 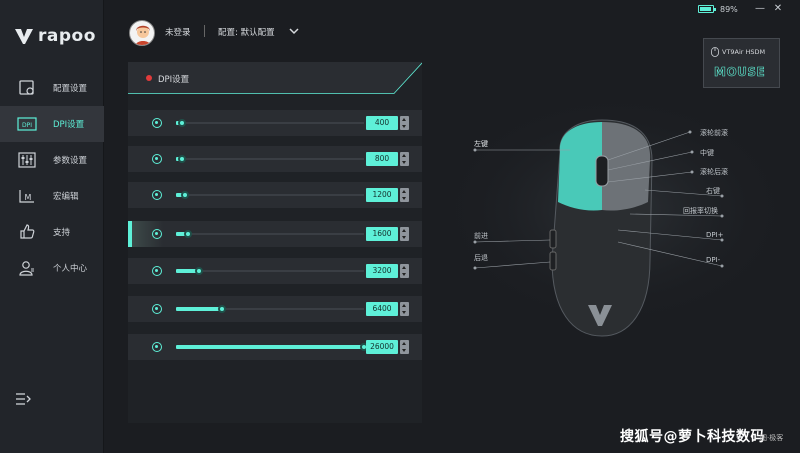 What do you see at coordinates (382, 159) in the screenshot?
I see `dpi-value-field: 800` at bounding box center [382, 159].